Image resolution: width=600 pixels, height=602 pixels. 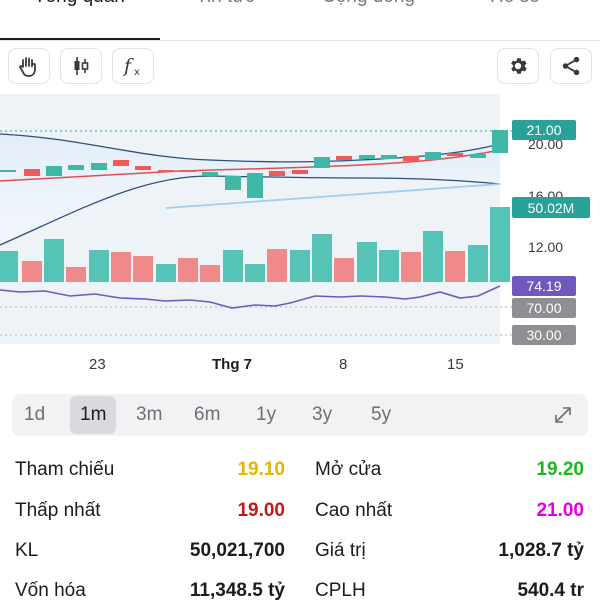 I want to click on date-label: 15, so click(x=455, y=364).